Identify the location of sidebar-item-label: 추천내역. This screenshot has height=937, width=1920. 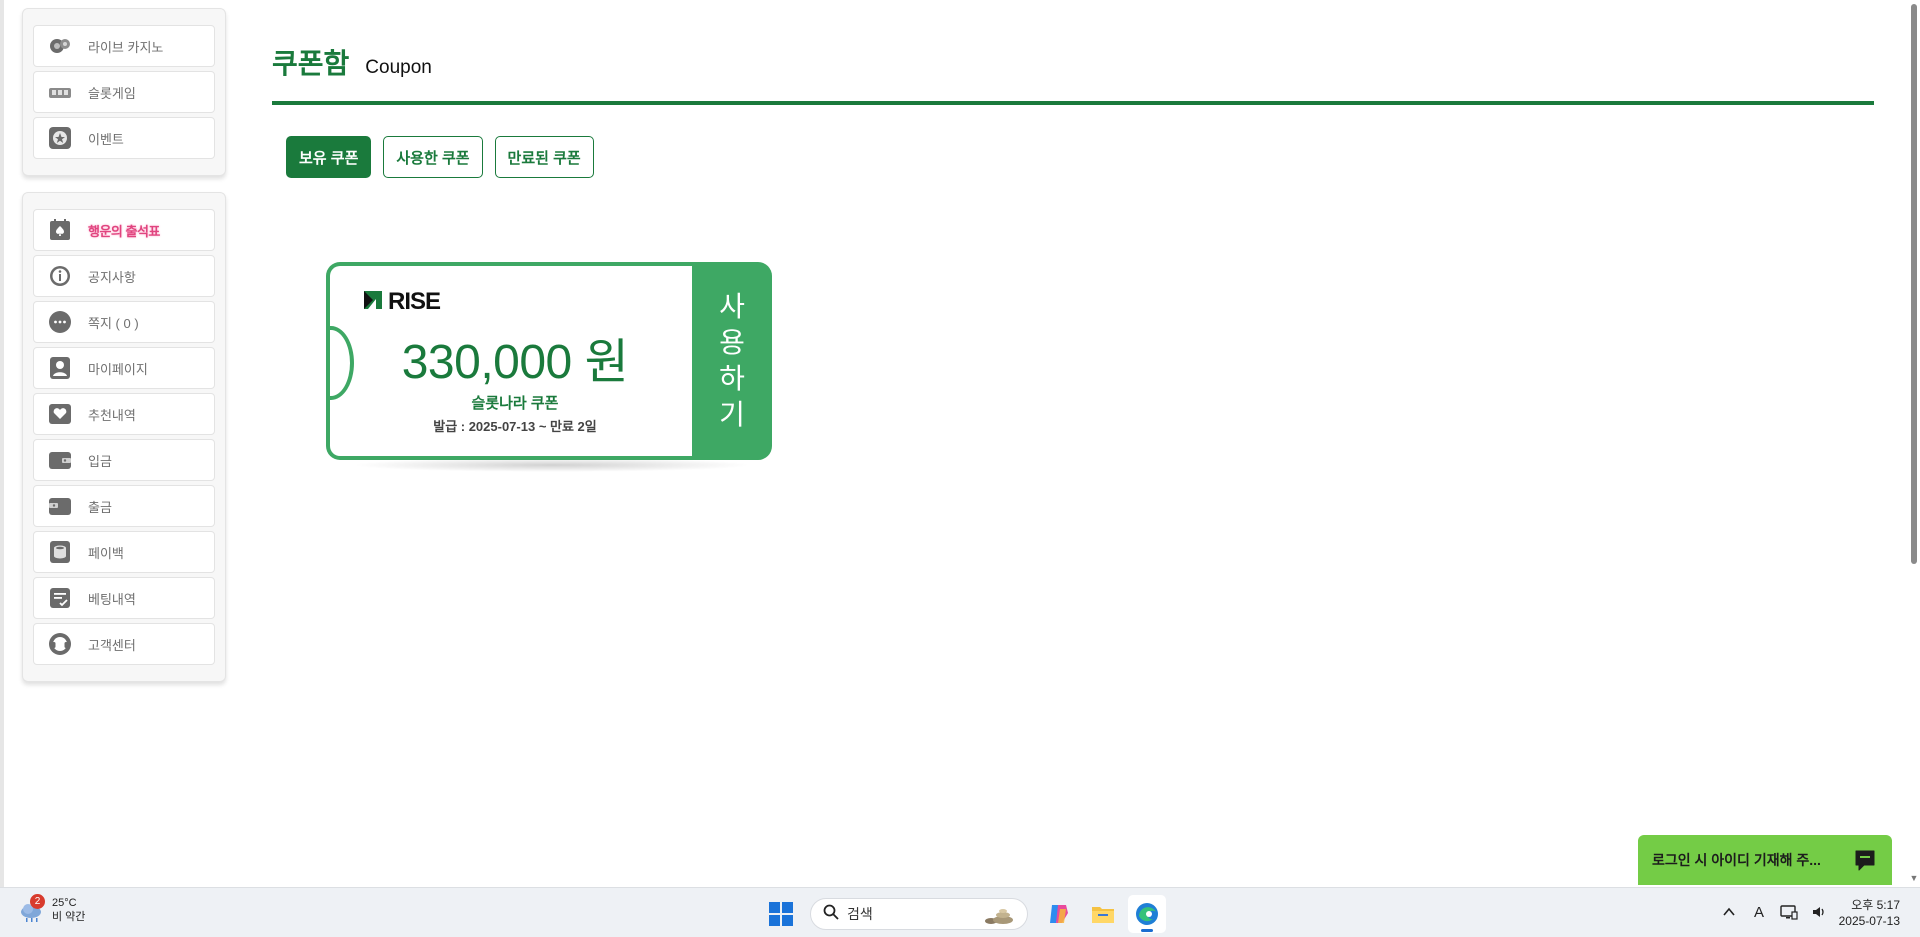
(112, 415).